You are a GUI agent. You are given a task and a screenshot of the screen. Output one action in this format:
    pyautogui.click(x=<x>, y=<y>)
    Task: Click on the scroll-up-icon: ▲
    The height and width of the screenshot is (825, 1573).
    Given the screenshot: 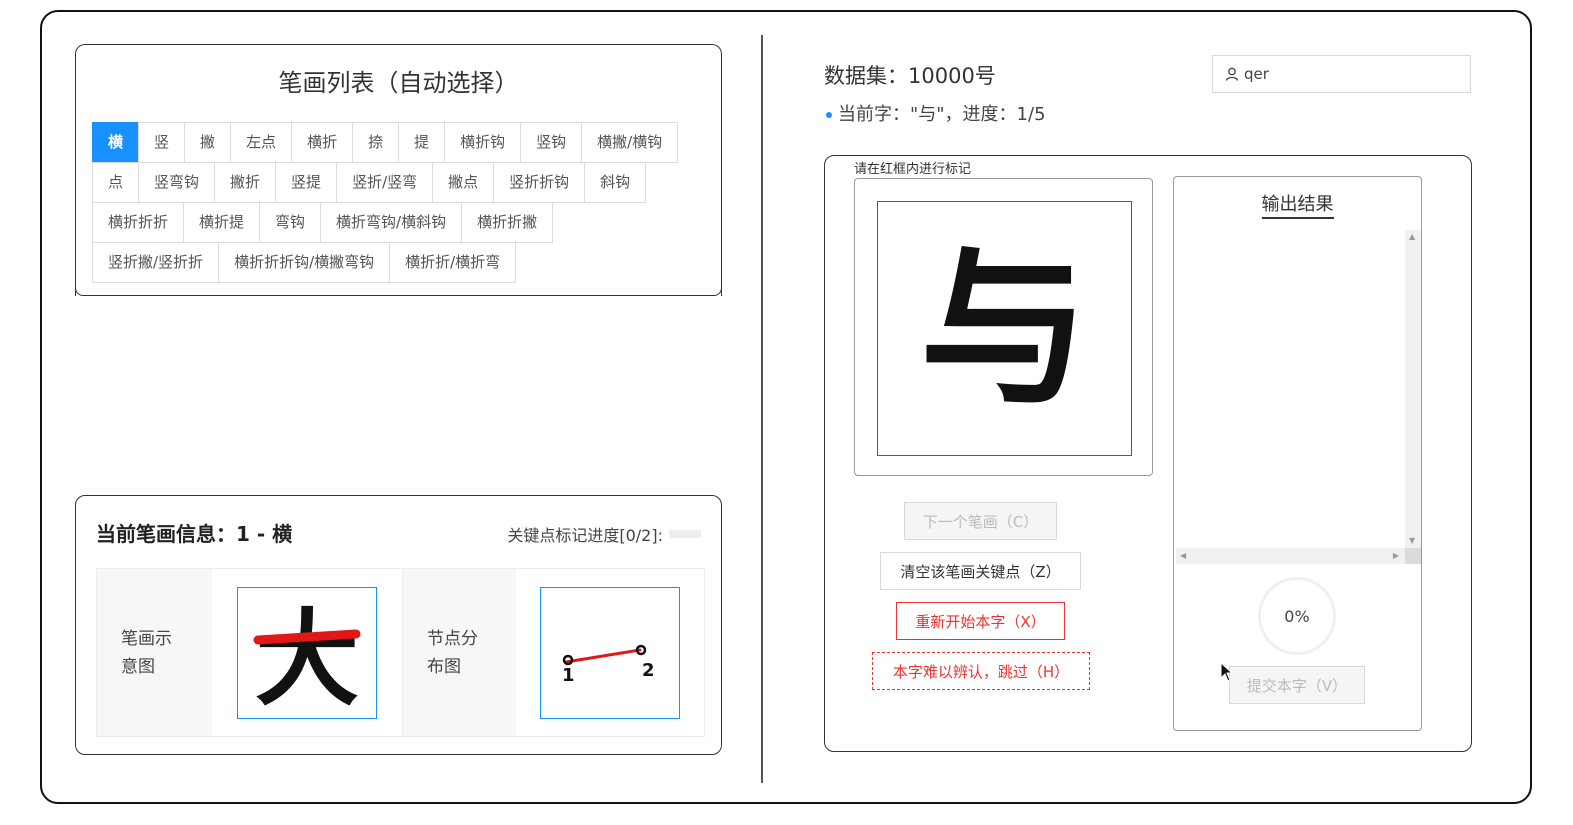 What is the action you would take?
    pyautogui.click(x=1412, y=237)
    